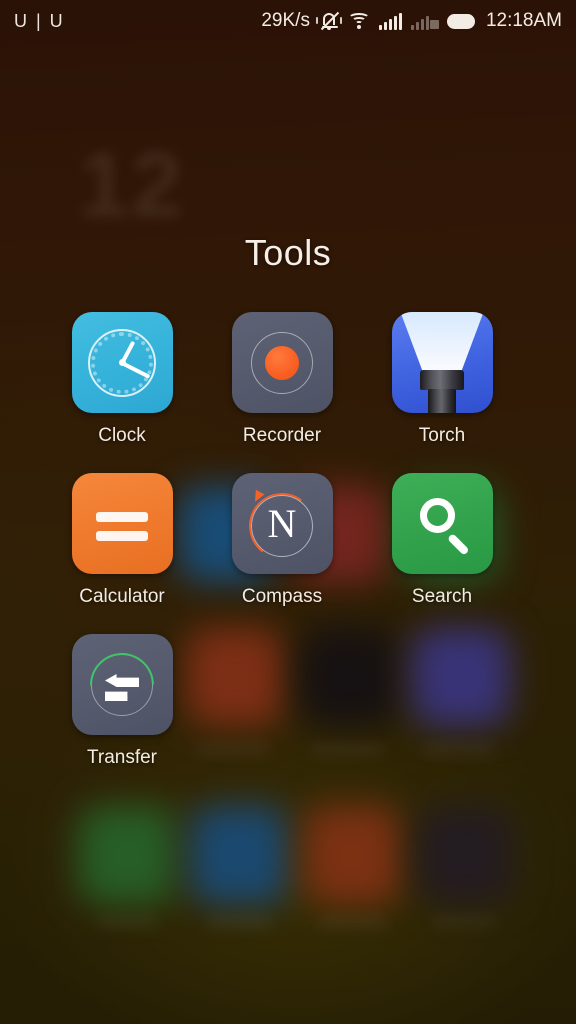  What do you see at coordinates (122, 523) in the screenshot?
I see `calculator-icon` at bounding box center [122, 523].